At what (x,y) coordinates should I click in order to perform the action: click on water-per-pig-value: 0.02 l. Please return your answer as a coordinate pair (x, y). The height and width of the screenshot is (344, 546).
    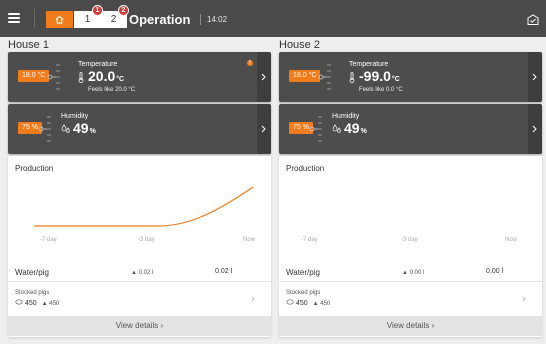
    Looking at the image, I should click on (224, 271).